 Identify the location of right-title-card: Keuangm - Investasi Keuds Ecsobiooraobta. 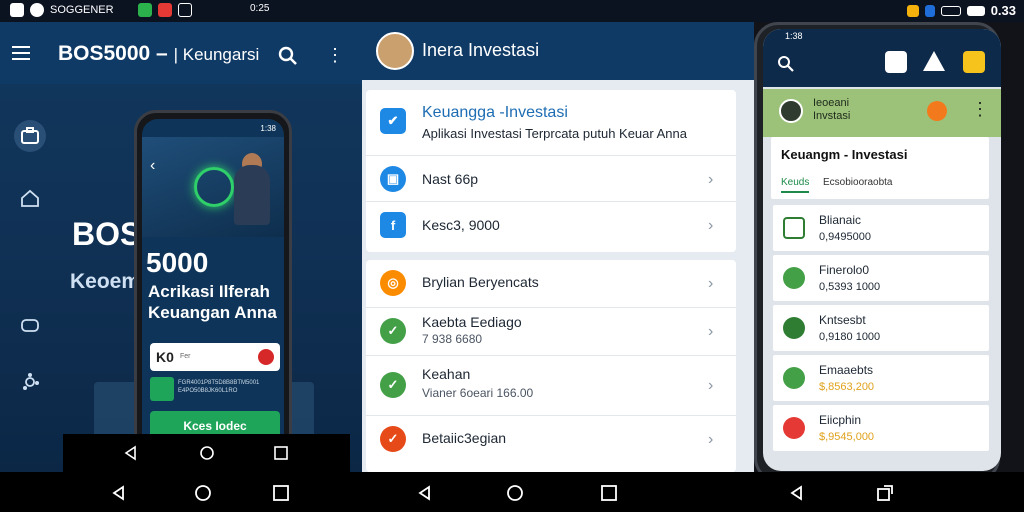
(880, 168).